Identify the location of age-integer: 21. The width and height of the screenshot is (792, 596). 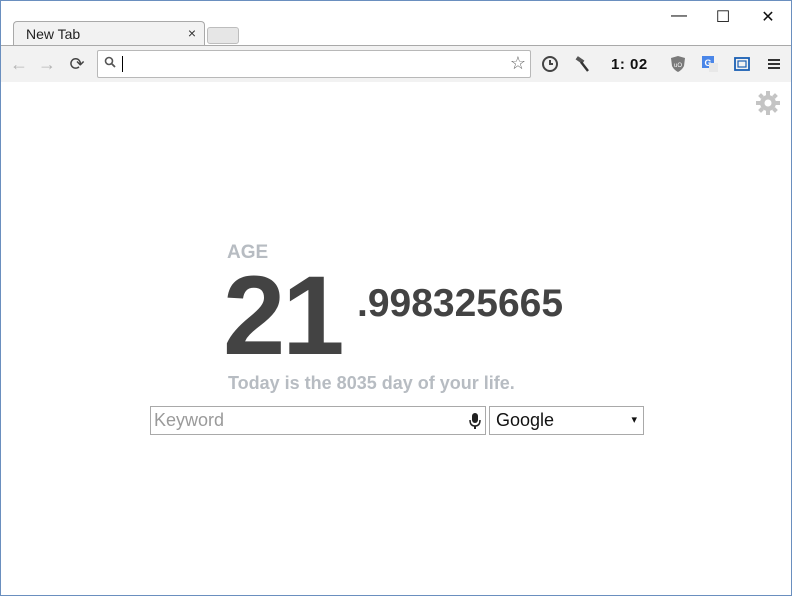
(284, 315).